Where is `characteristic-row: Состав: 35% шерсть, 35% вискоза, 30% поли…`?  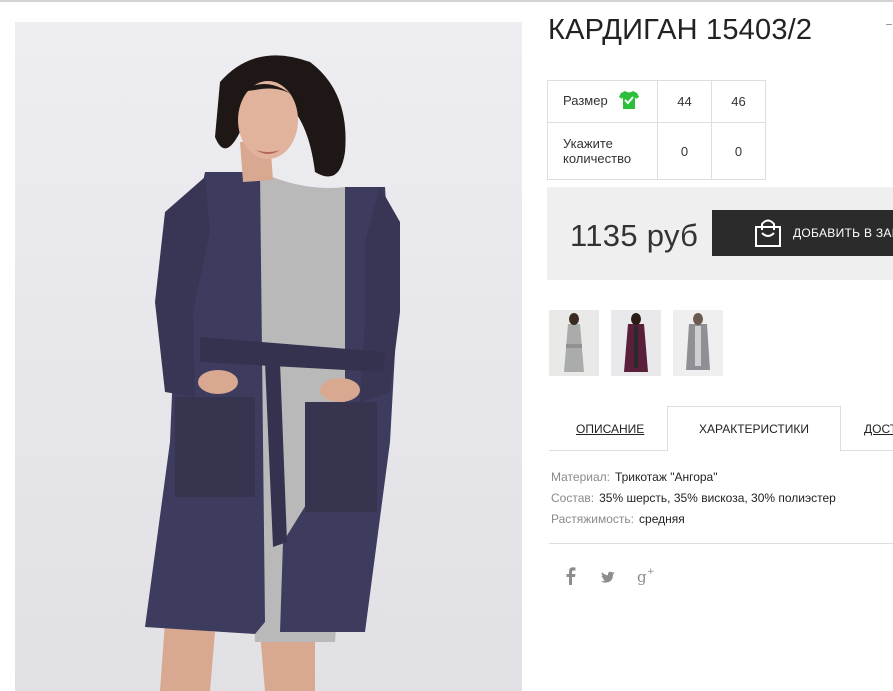 characteristic-row: Состав: 35% шерсть, 35% вискоза, 30% поли… is located at coordinates (693, 501).